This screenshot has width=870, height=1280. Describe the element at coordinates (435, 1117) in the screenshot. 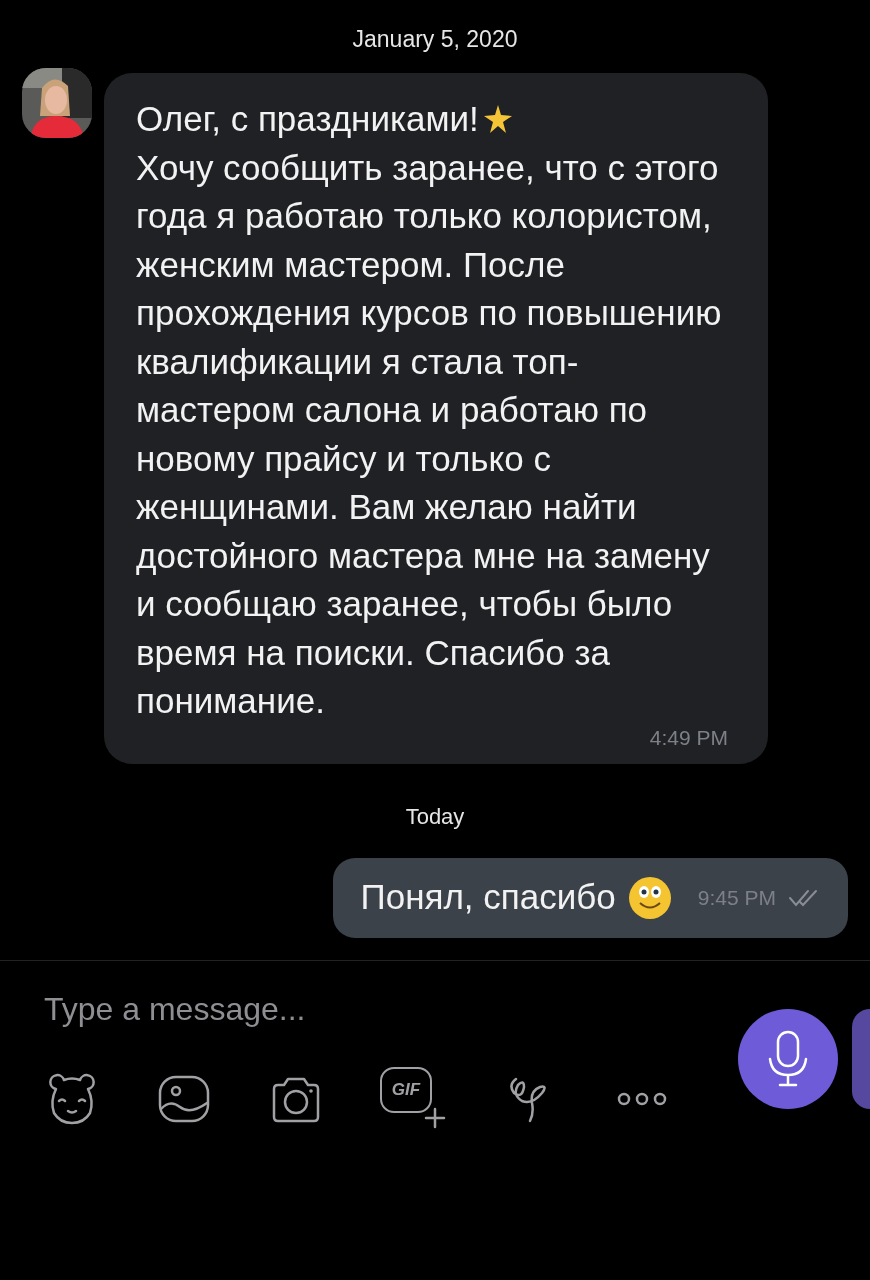

I see `plus-icon` at that location.